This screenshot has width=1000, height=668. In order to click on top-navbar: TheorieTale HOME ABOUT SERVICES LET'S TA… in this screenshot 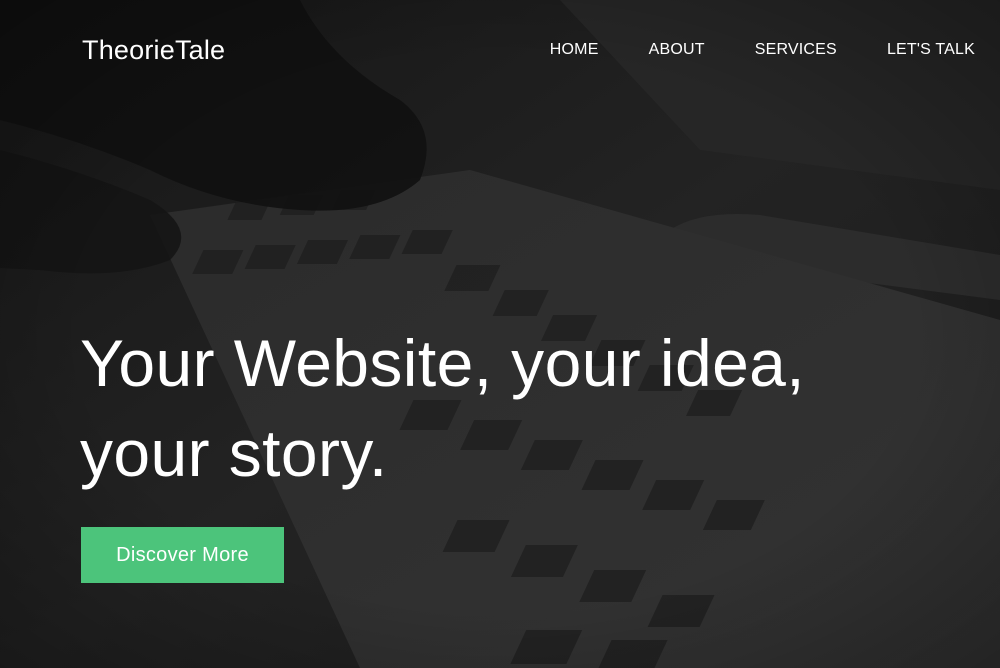, I will do `click(500, 50)`.